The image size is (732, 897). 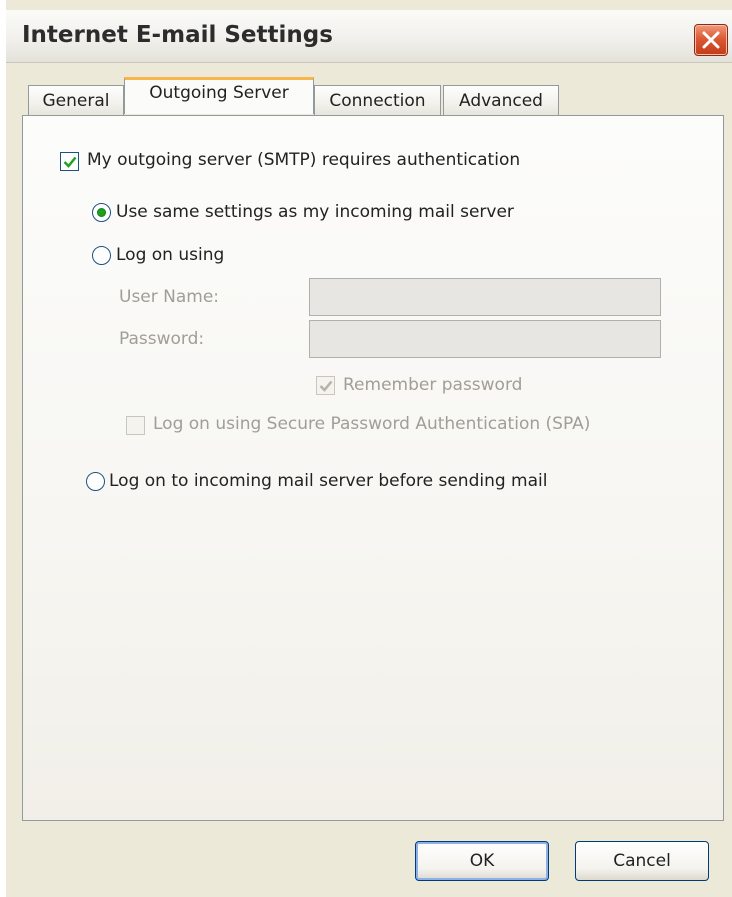 I want to click on remember-password-checkbox, so click(x=325, y=385).